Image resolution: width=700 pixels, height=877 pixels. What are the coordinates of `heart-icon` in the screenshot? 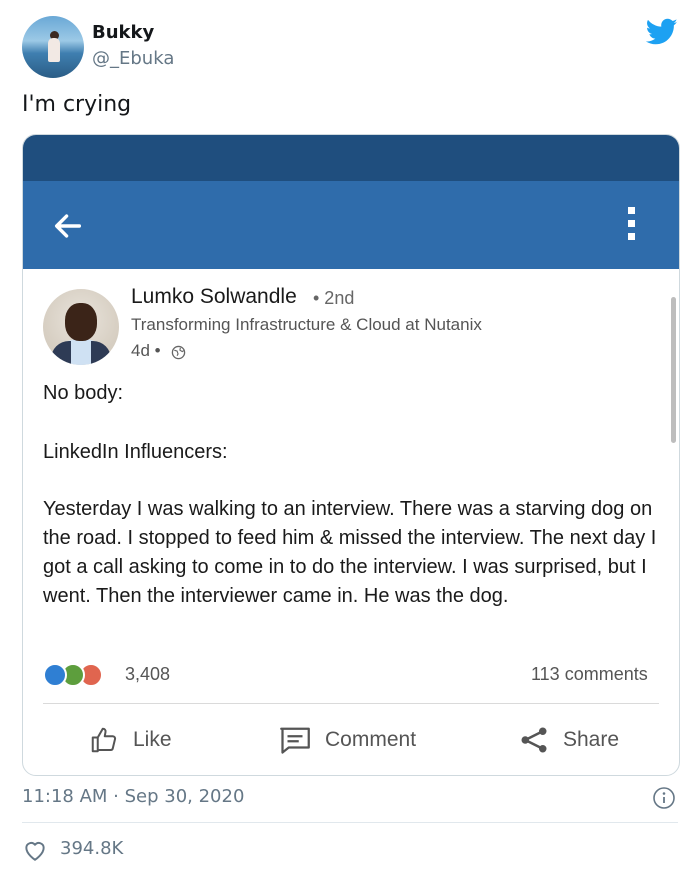 It's located at (35, 850).